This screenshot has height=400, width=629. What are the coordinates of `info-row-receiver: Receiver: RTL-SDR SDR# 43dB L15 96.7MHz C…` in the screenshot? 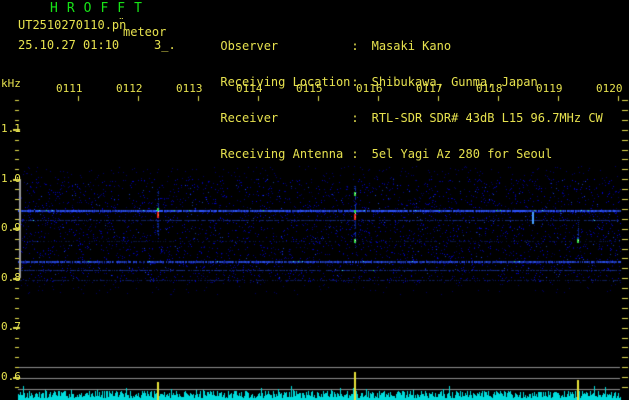 It's located at (389, 112).